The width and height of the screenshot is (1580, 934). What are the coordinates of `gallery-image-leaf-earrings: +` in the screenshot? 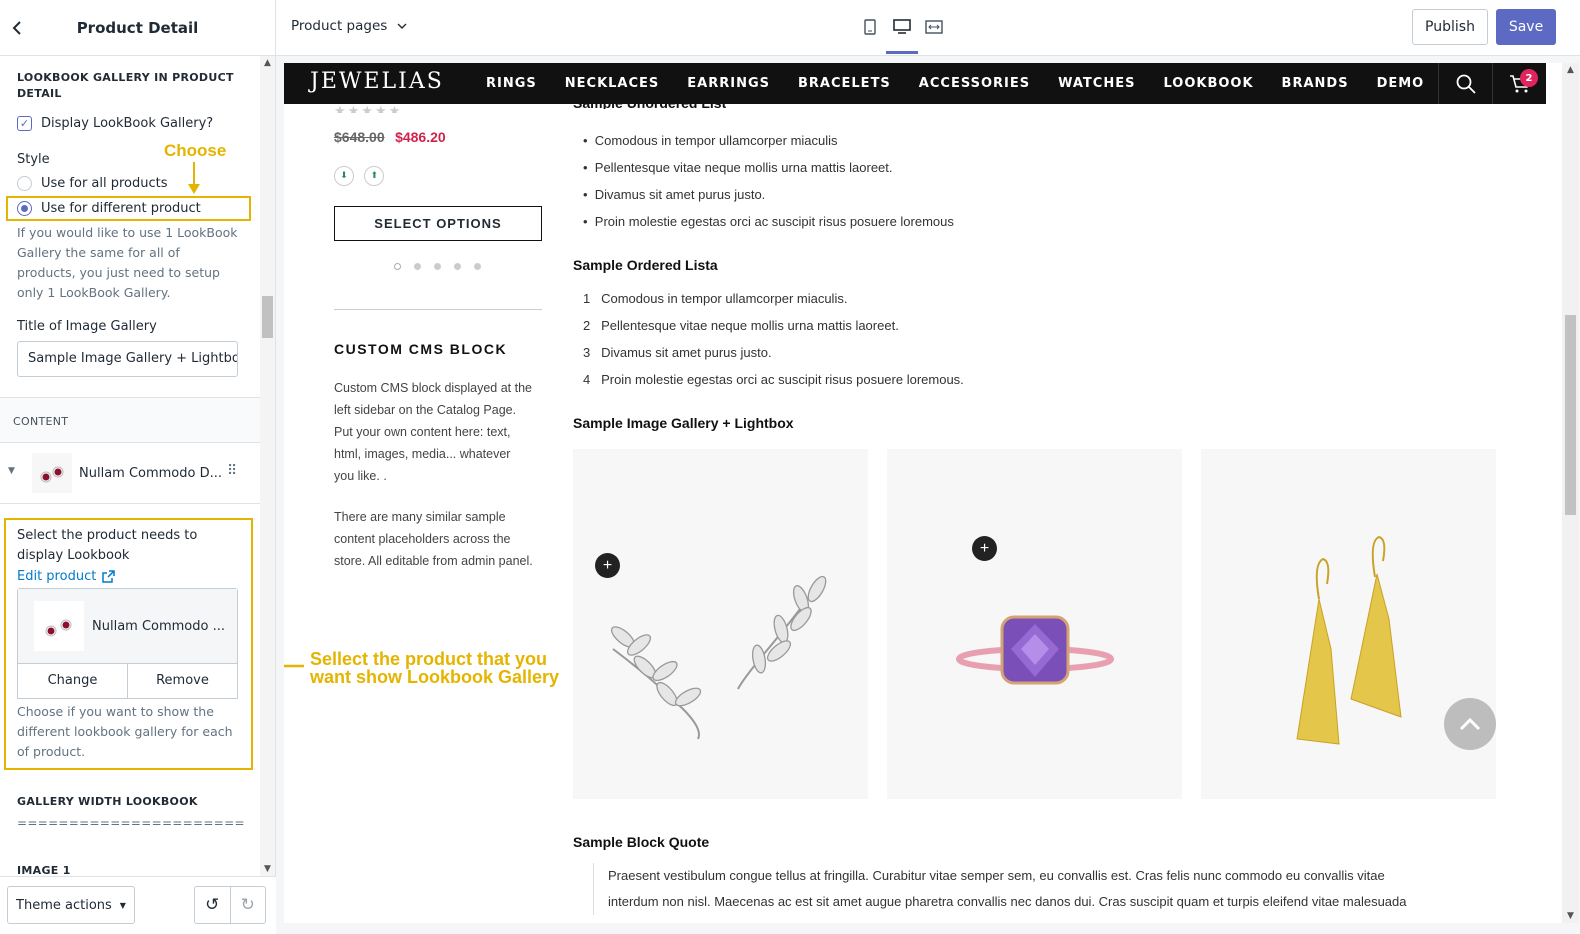 It's located at (720, 624).